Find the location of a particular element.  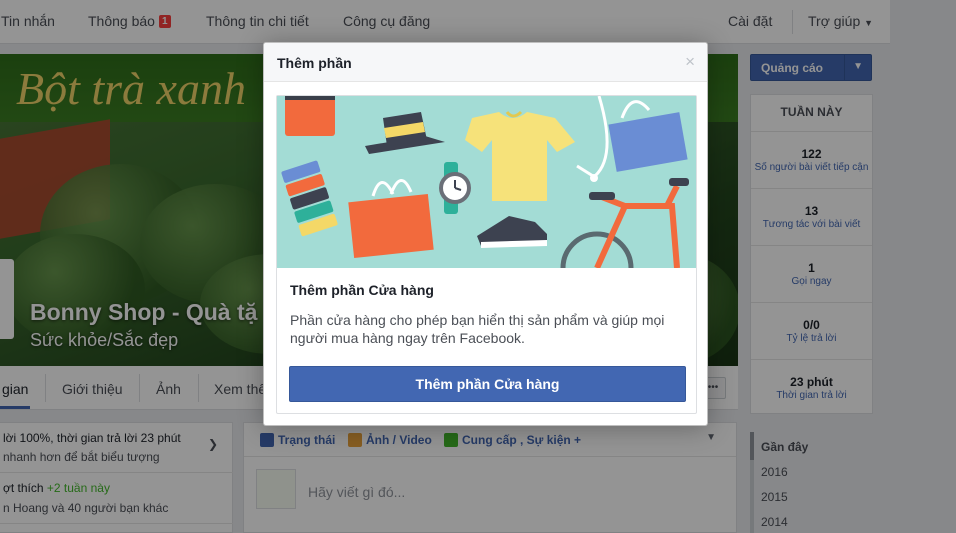

shop-illustration is located at coordinates (486, 182).